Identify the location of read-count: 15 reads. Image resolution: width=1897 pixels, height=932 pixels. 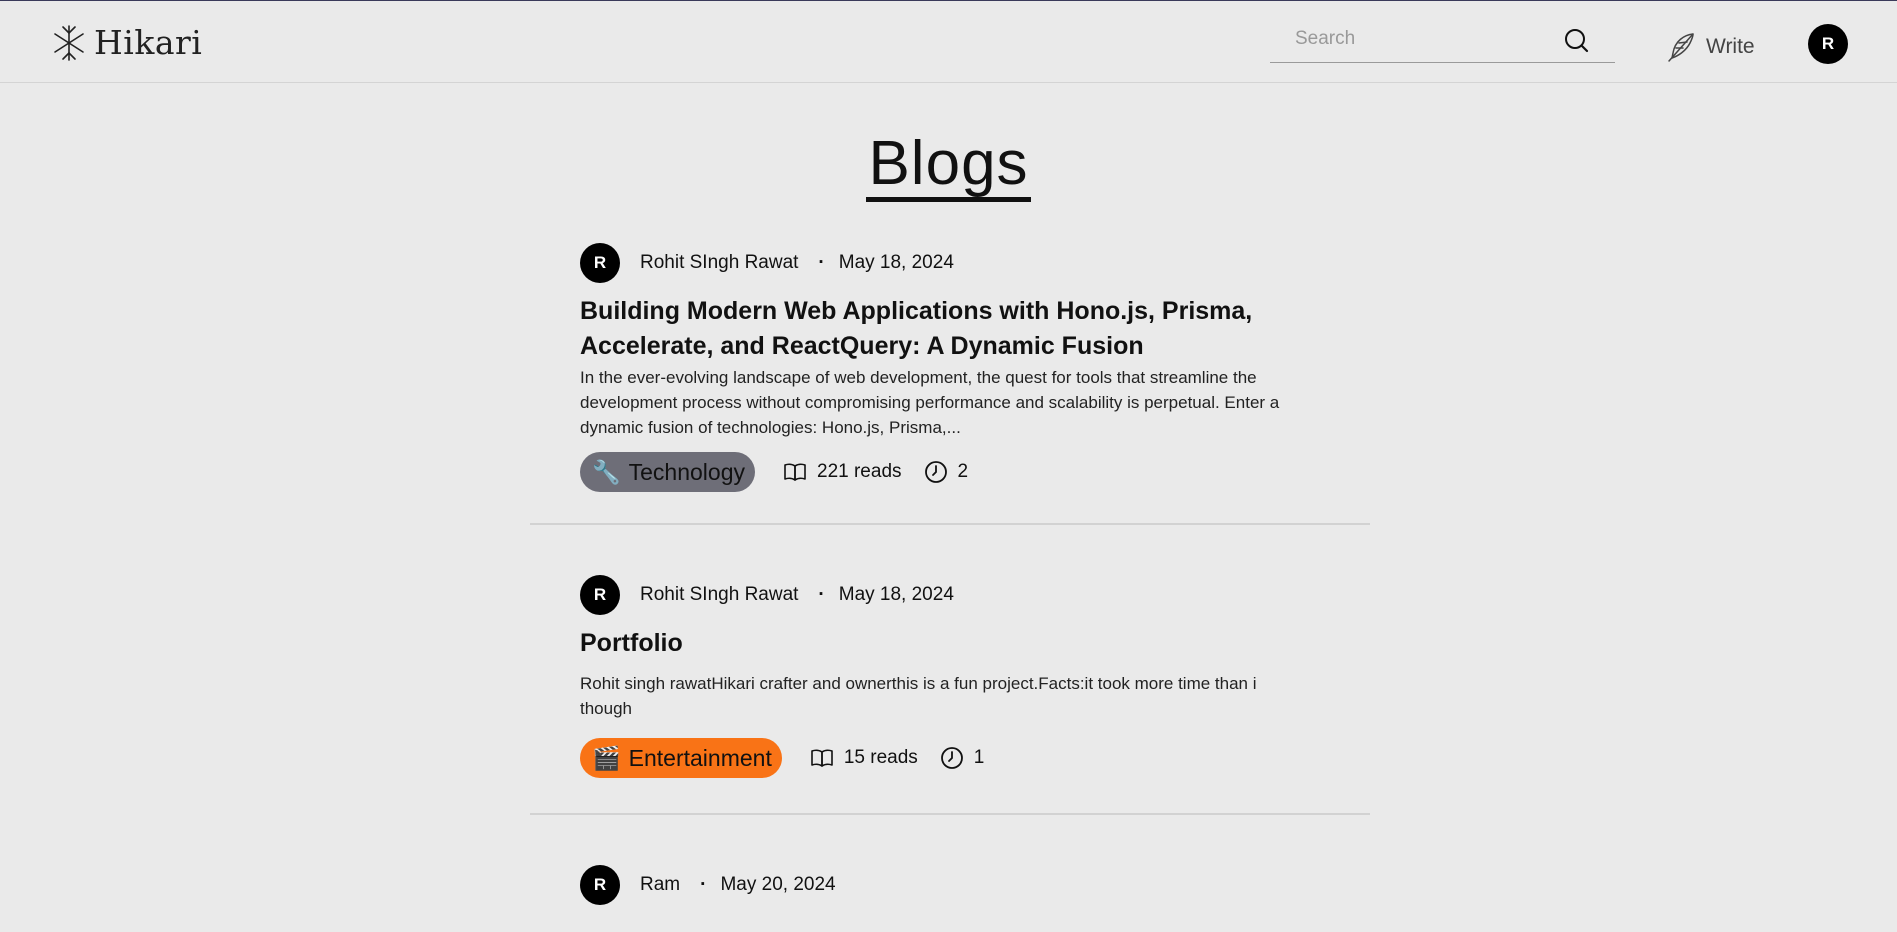
(864, 758).